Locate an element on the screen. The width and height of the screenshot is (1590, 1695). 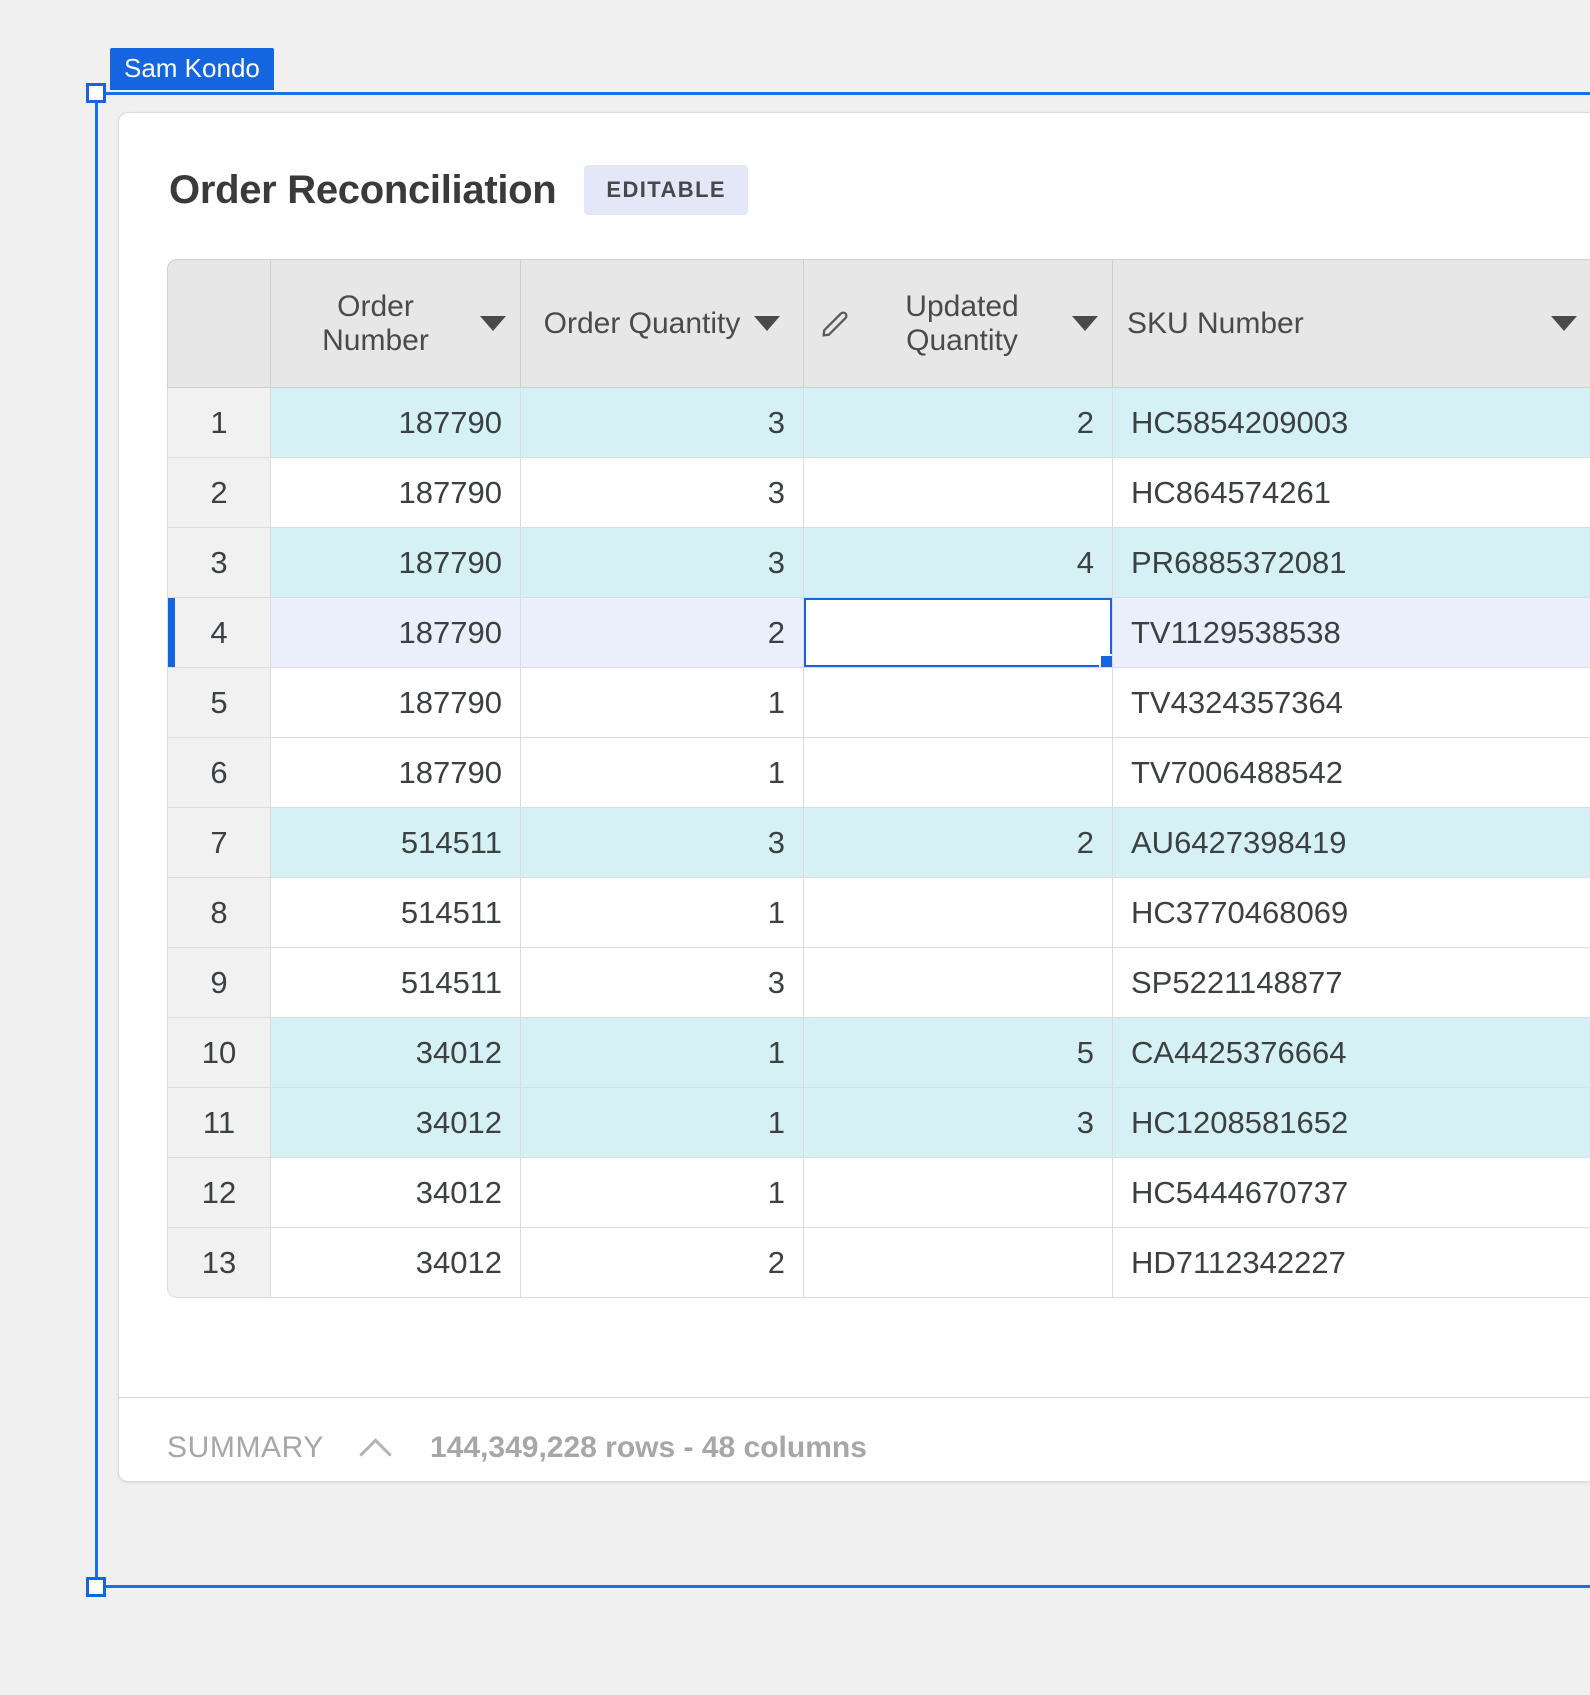
cell-updated-quantity: 3 is located at coordinates (958, 1123).